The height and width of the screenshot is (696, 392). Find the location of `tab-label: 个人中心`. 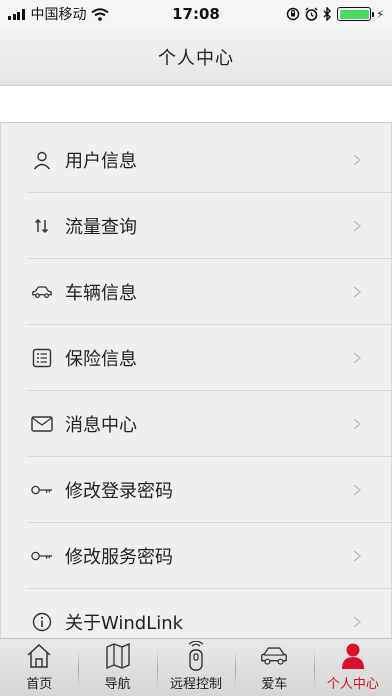

tab-label: 个人中心 is located at coordinates (352, 684).